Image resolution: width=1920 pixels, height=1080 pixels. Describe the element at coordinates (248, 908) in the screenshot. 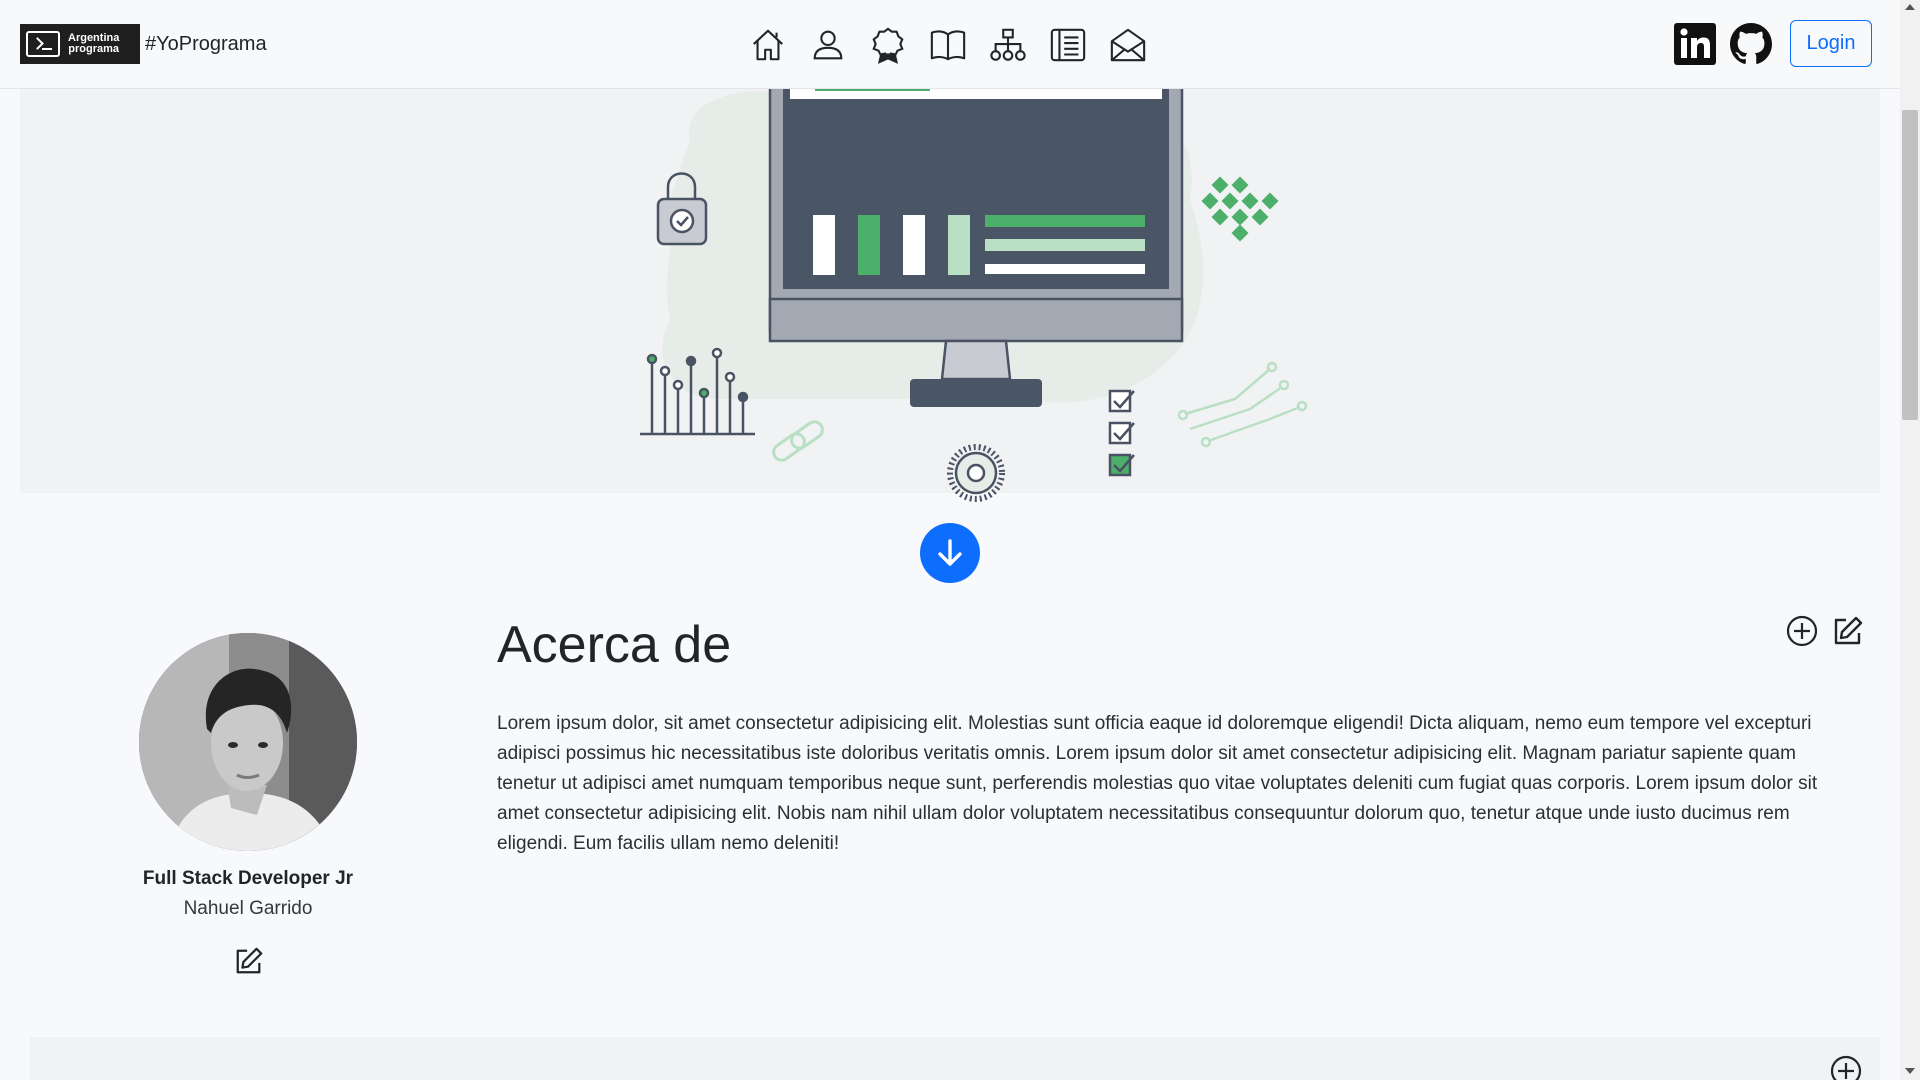

I see `profile-name: Nahuel Garrido` at that location.